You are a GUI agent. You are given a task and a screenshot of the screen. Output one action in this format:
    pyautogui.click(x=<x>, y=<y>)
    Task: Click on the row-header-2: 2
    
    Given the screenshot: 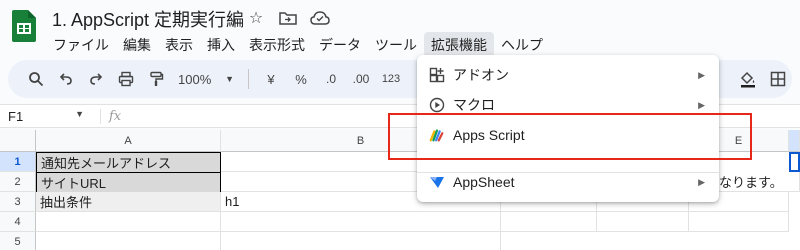 What is the action you would take?
    pyautogui.click(x=18, y=182)
    